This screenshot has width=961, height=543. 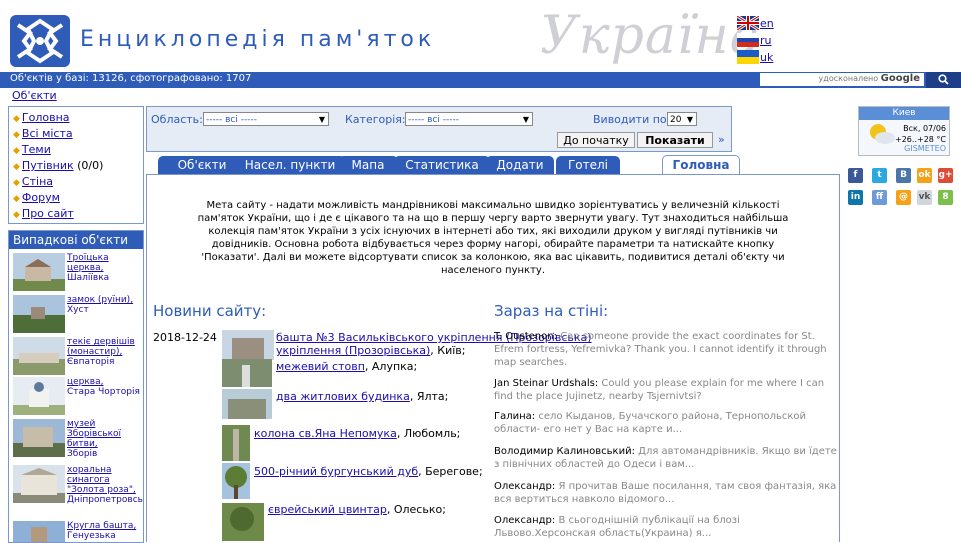 I want to click on guide-count: (0/0), so click(x=90, y=165).